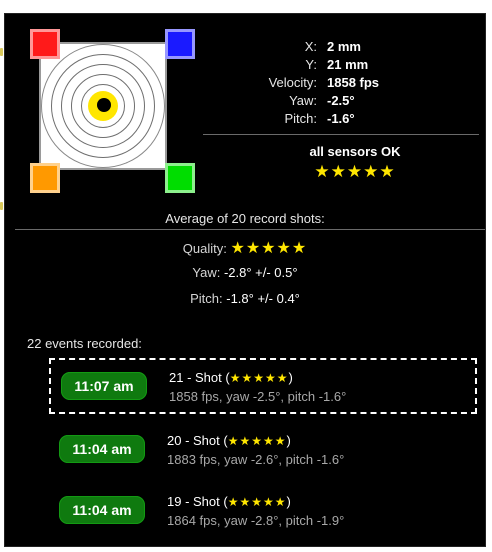 This screenshot has height=552, width=492. Describe the element at coordinates (45, 44) in the screenshot. I see `sensor-top-left-indicator` at that location.